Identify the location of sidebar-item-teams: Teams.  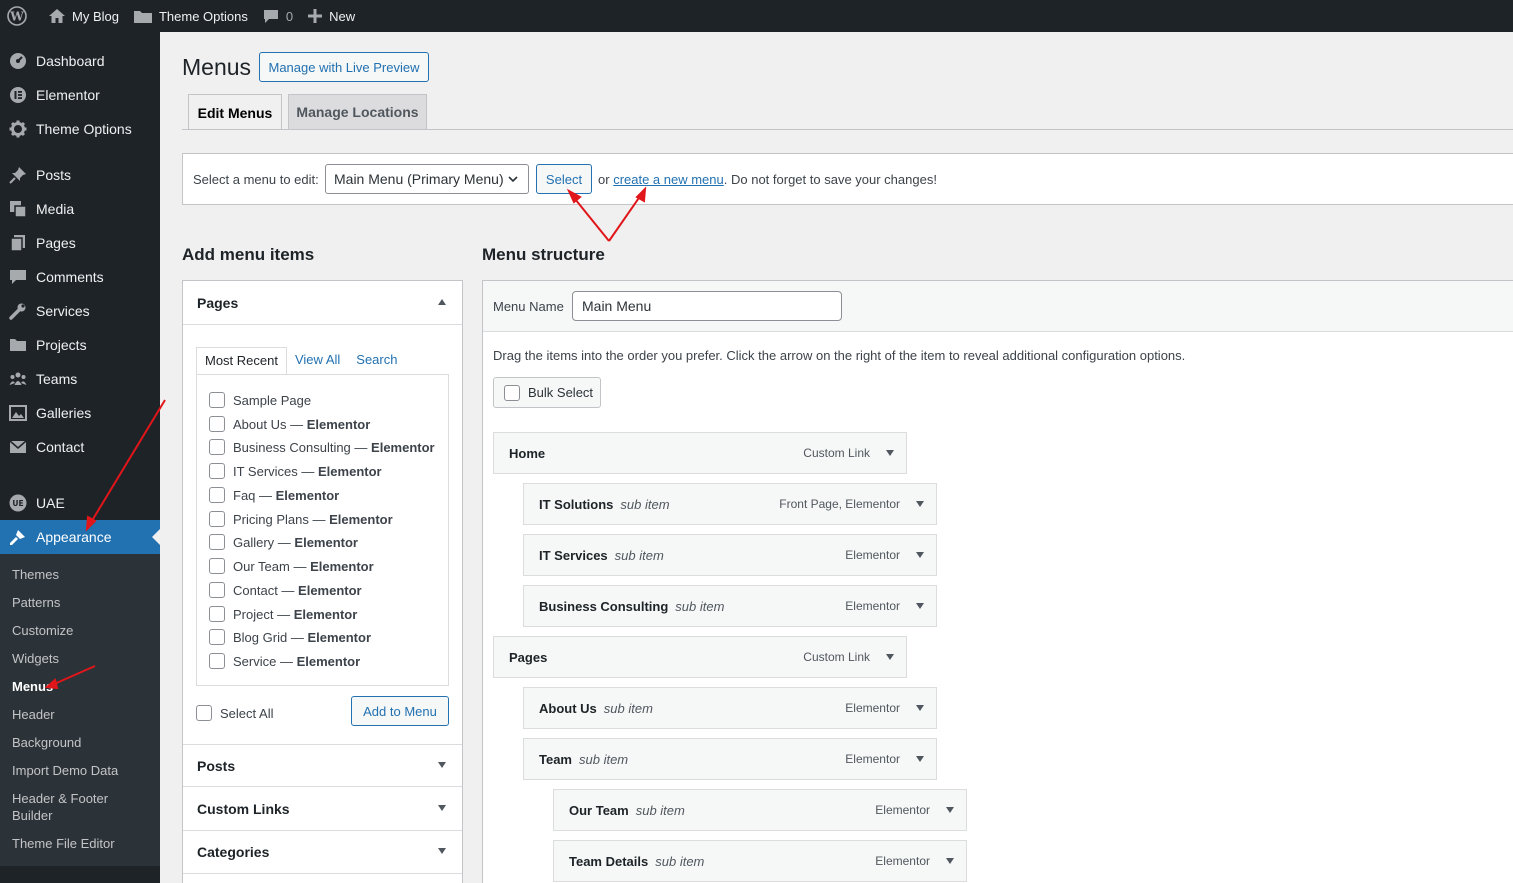
(80, 379).